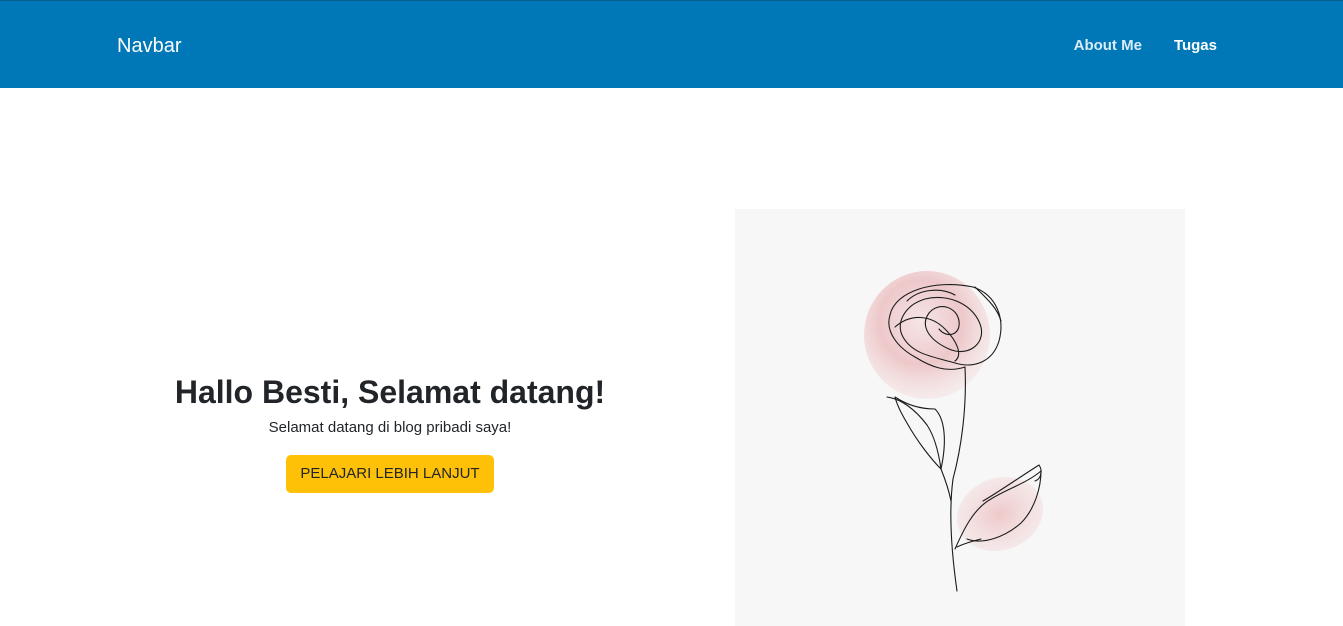  I want to click on hero-title: Hallo Besti, Selamat datang!, so click(390, 392).